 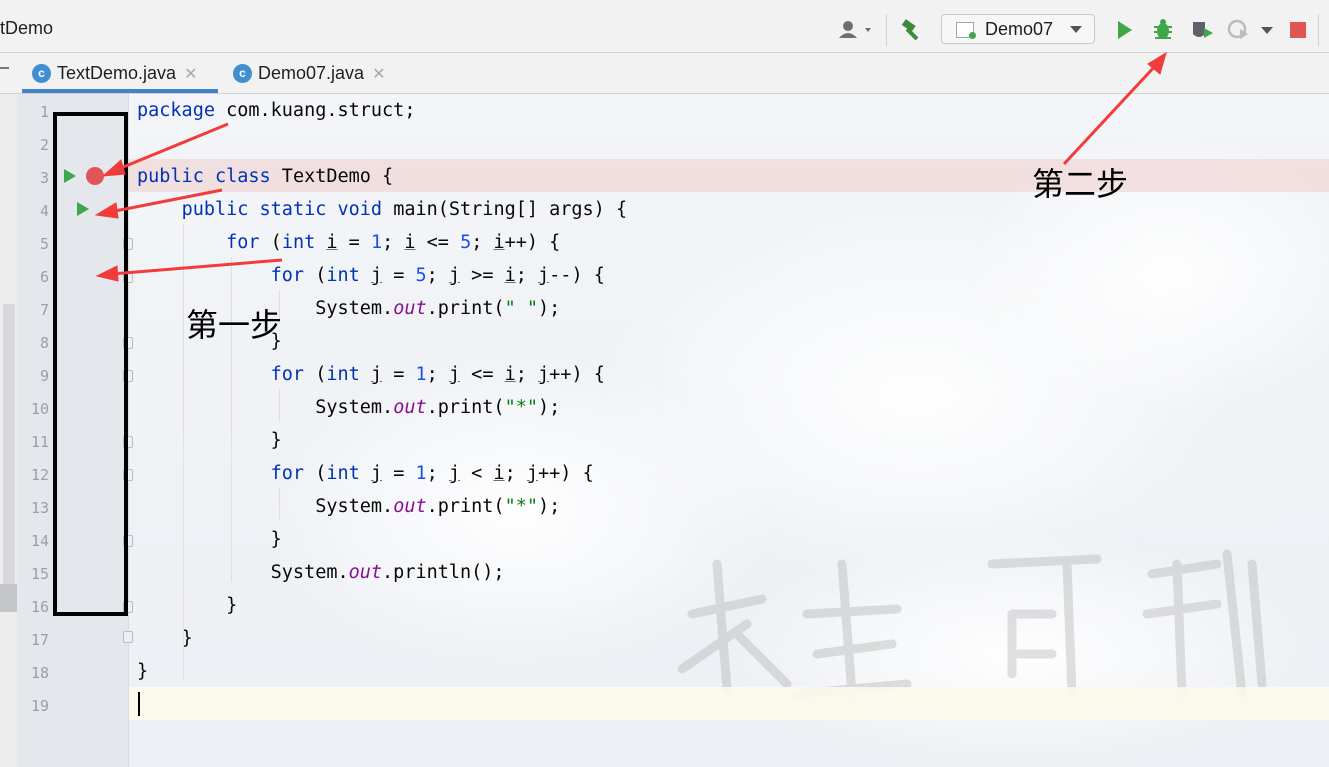 I want to click on active-tab-indicator, so click(x=120, y=91).